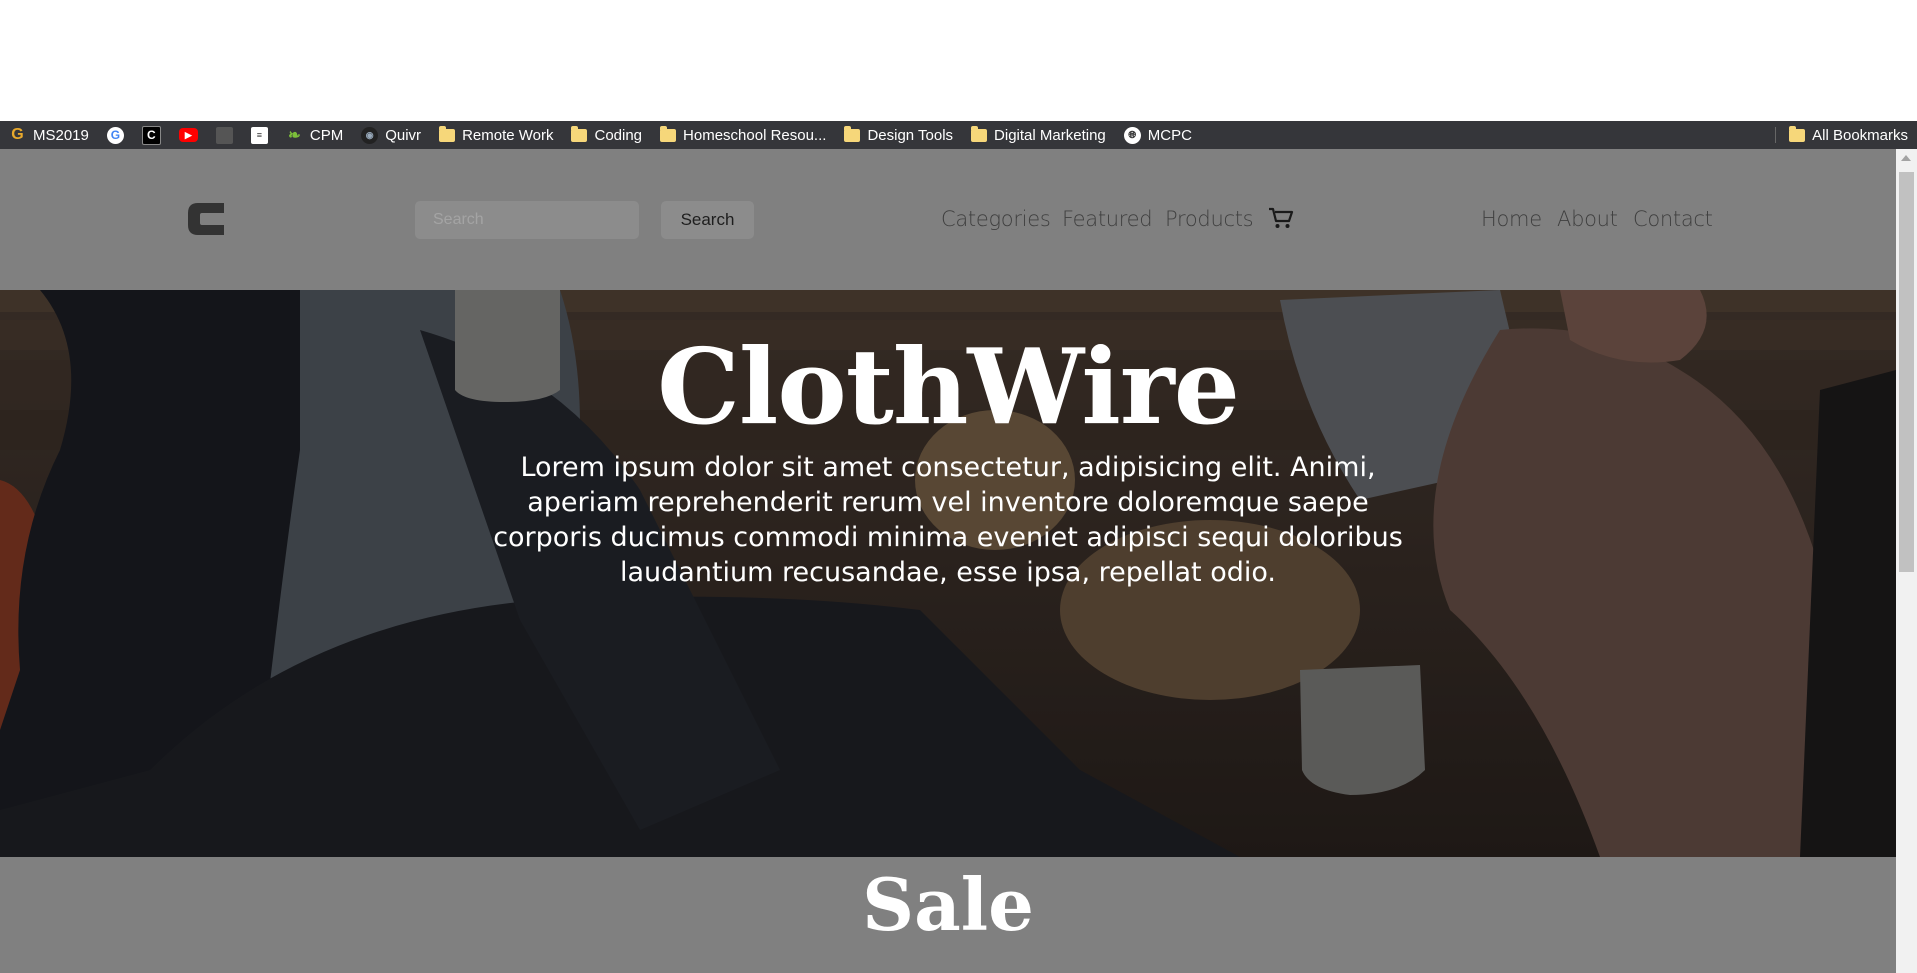 Image resolution: width=1917 pixels, height=973 pixels. I want to click on bookmark-ms2019: G MS2019, so click(49, 135).